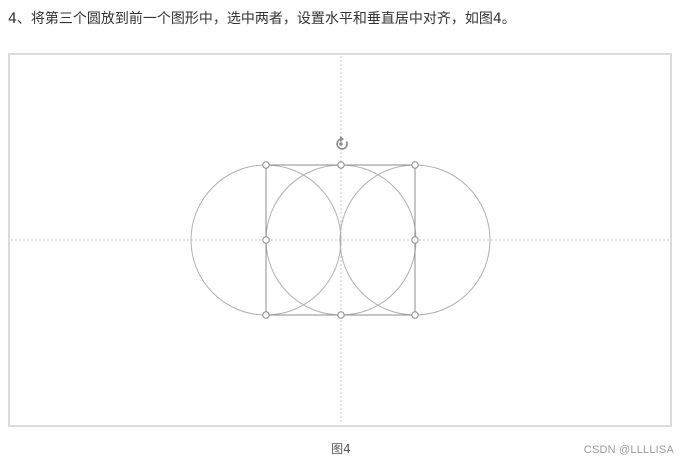 This screenshot has height=464, width=682. What do you see at coordinates (341, 449) in the screenshot?
I see `figure-caption: 图4` at bounding box center [341, 449].